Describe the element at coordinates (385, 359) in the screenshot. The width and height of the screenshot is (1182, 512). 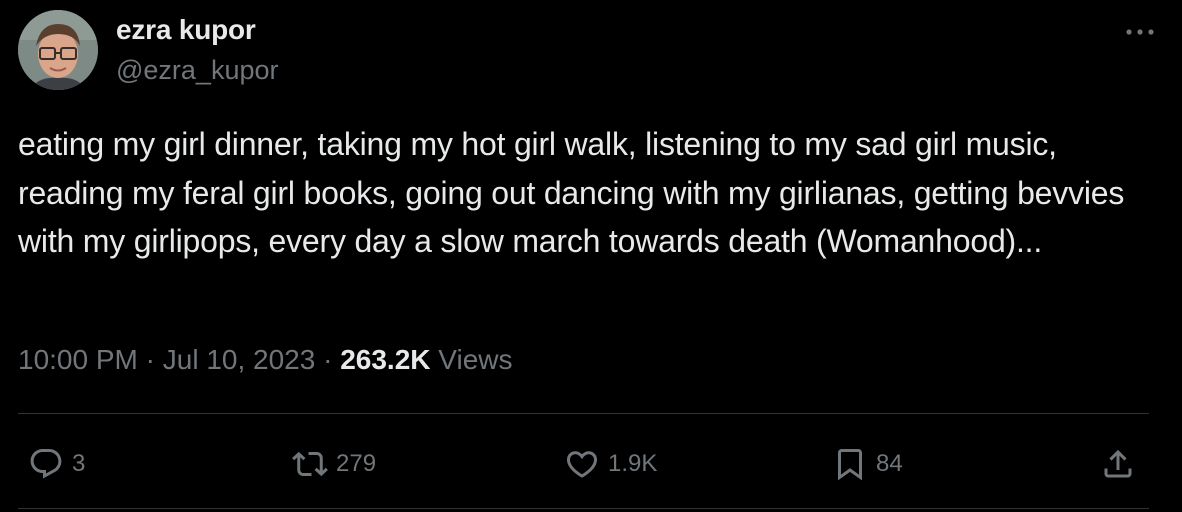
I see `views-count: 263.2K` at that location.